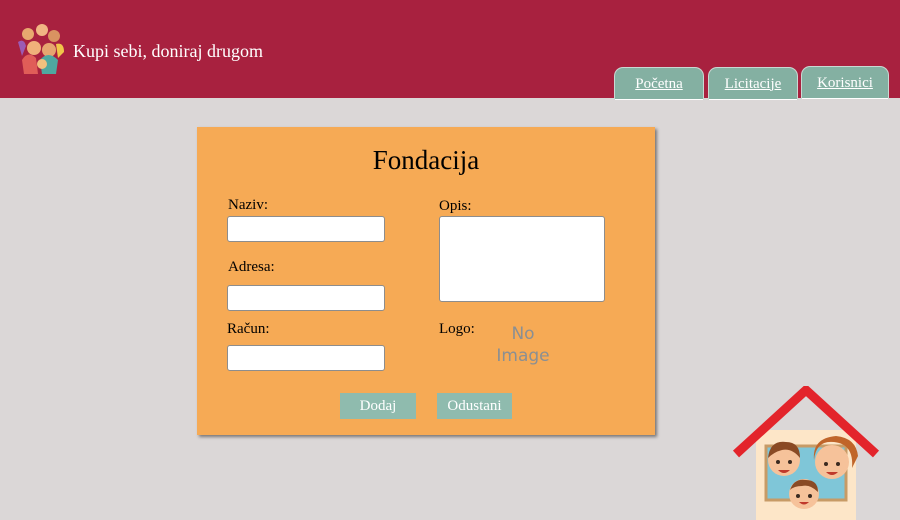 The width and height of the screenshot is (900, 520). What do you see at coordinates (248, 205) in the screenshot?
I see `naziv-label: Naziv:` at bounding box center [248, 205].